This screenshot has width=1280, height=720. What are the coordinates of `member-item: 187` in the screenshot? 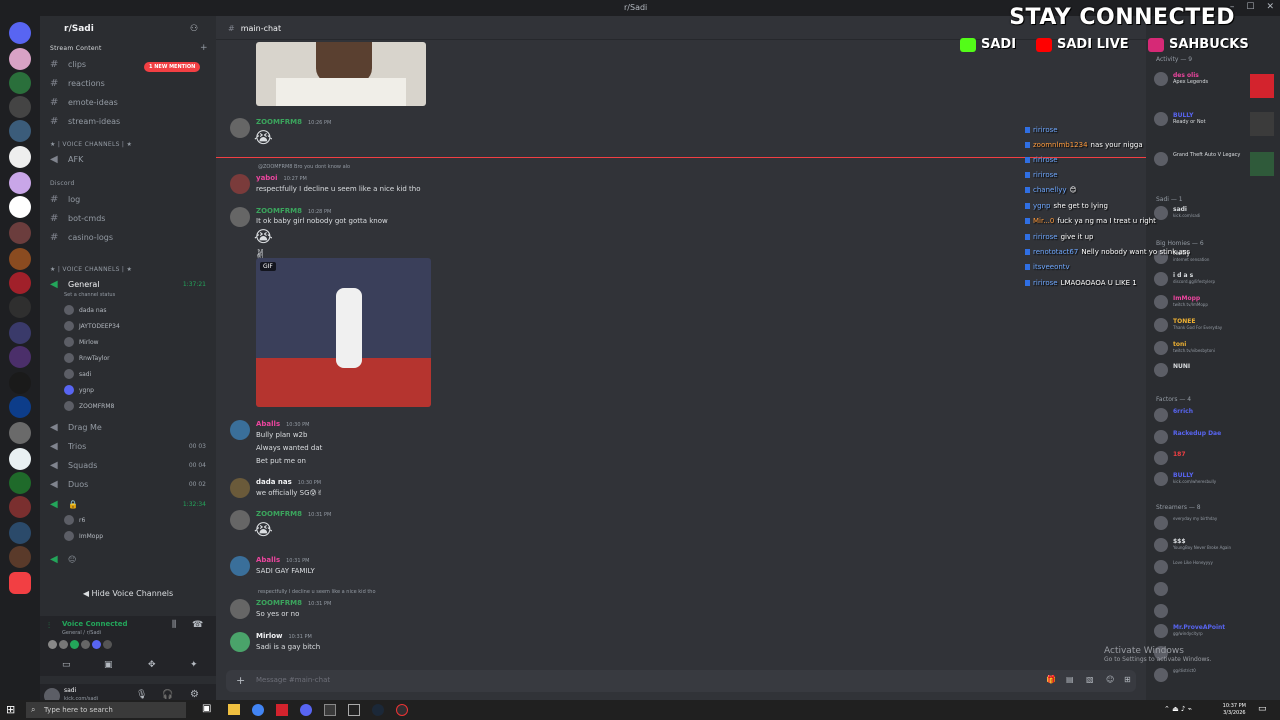 It's located at (1170, 458).